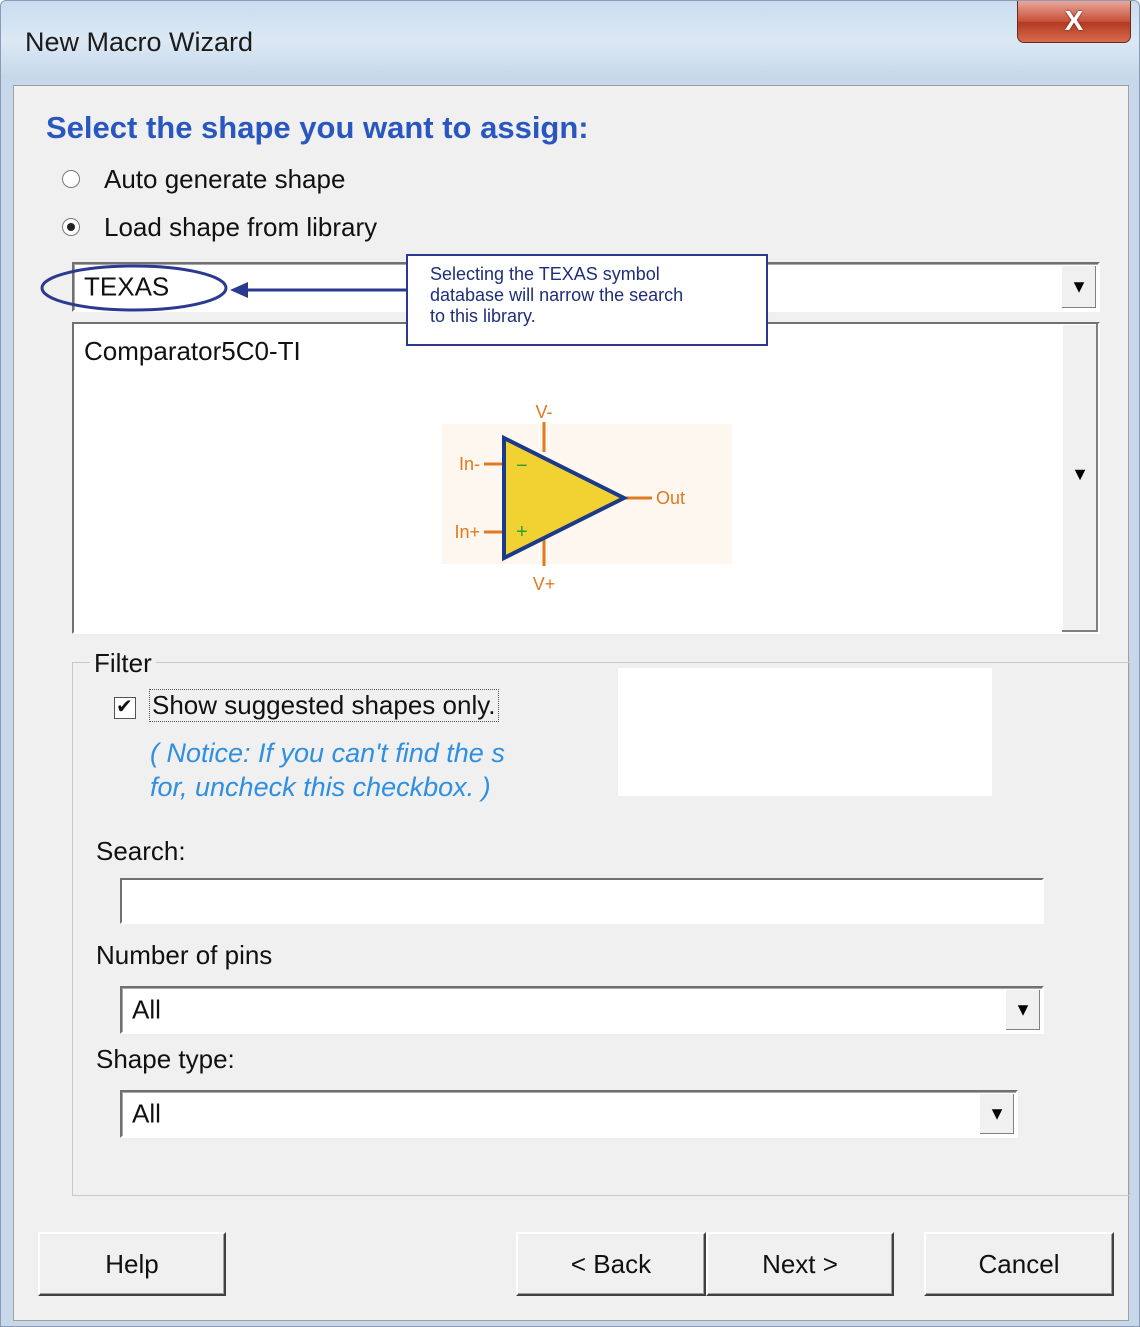 The image size is (1140, 1327). I want to click on back-button: < Back, so click(611, 1264).